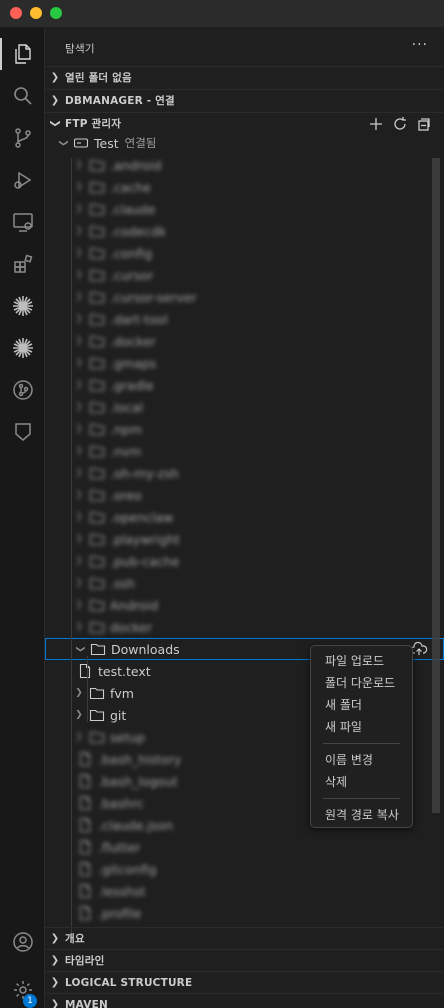  What do you see at coordinates (361, 661) in the screenshot?
I see `menu-item-upload-file: 파일 업로드` at bounding box center [361, 661].